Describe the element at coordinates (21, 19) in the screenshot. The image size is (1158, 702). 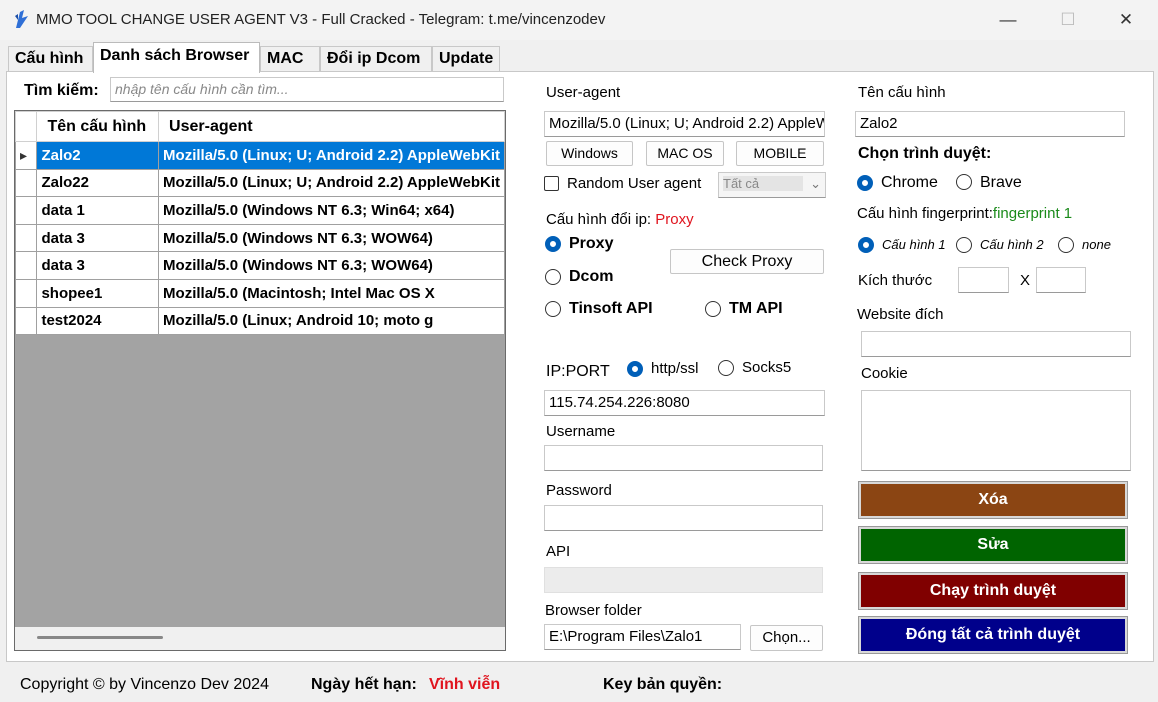
I see `app-logo-icon` at that location.